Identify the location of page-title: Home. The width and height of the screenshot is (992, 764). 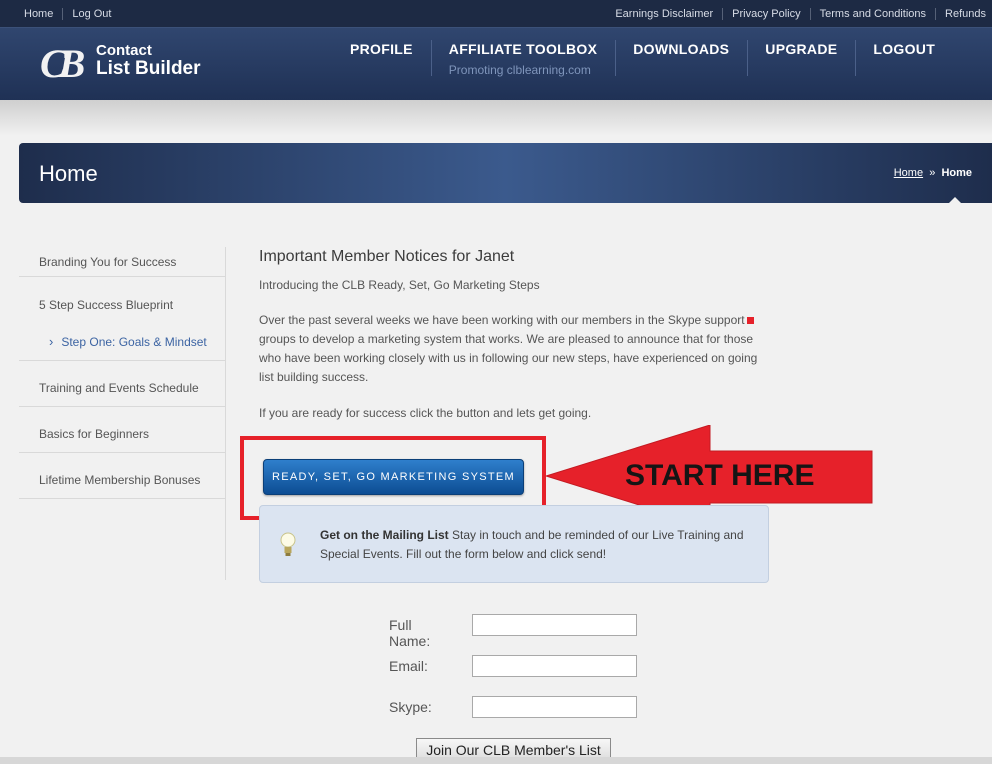
(68, 173).